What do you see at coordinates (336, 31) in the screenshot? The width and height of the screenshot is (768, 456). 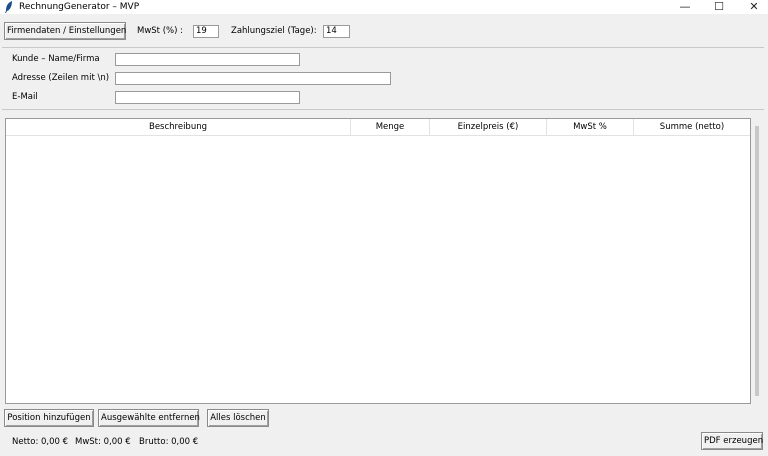 I see `due-days-input: 14` at bounding box center [336, 31].